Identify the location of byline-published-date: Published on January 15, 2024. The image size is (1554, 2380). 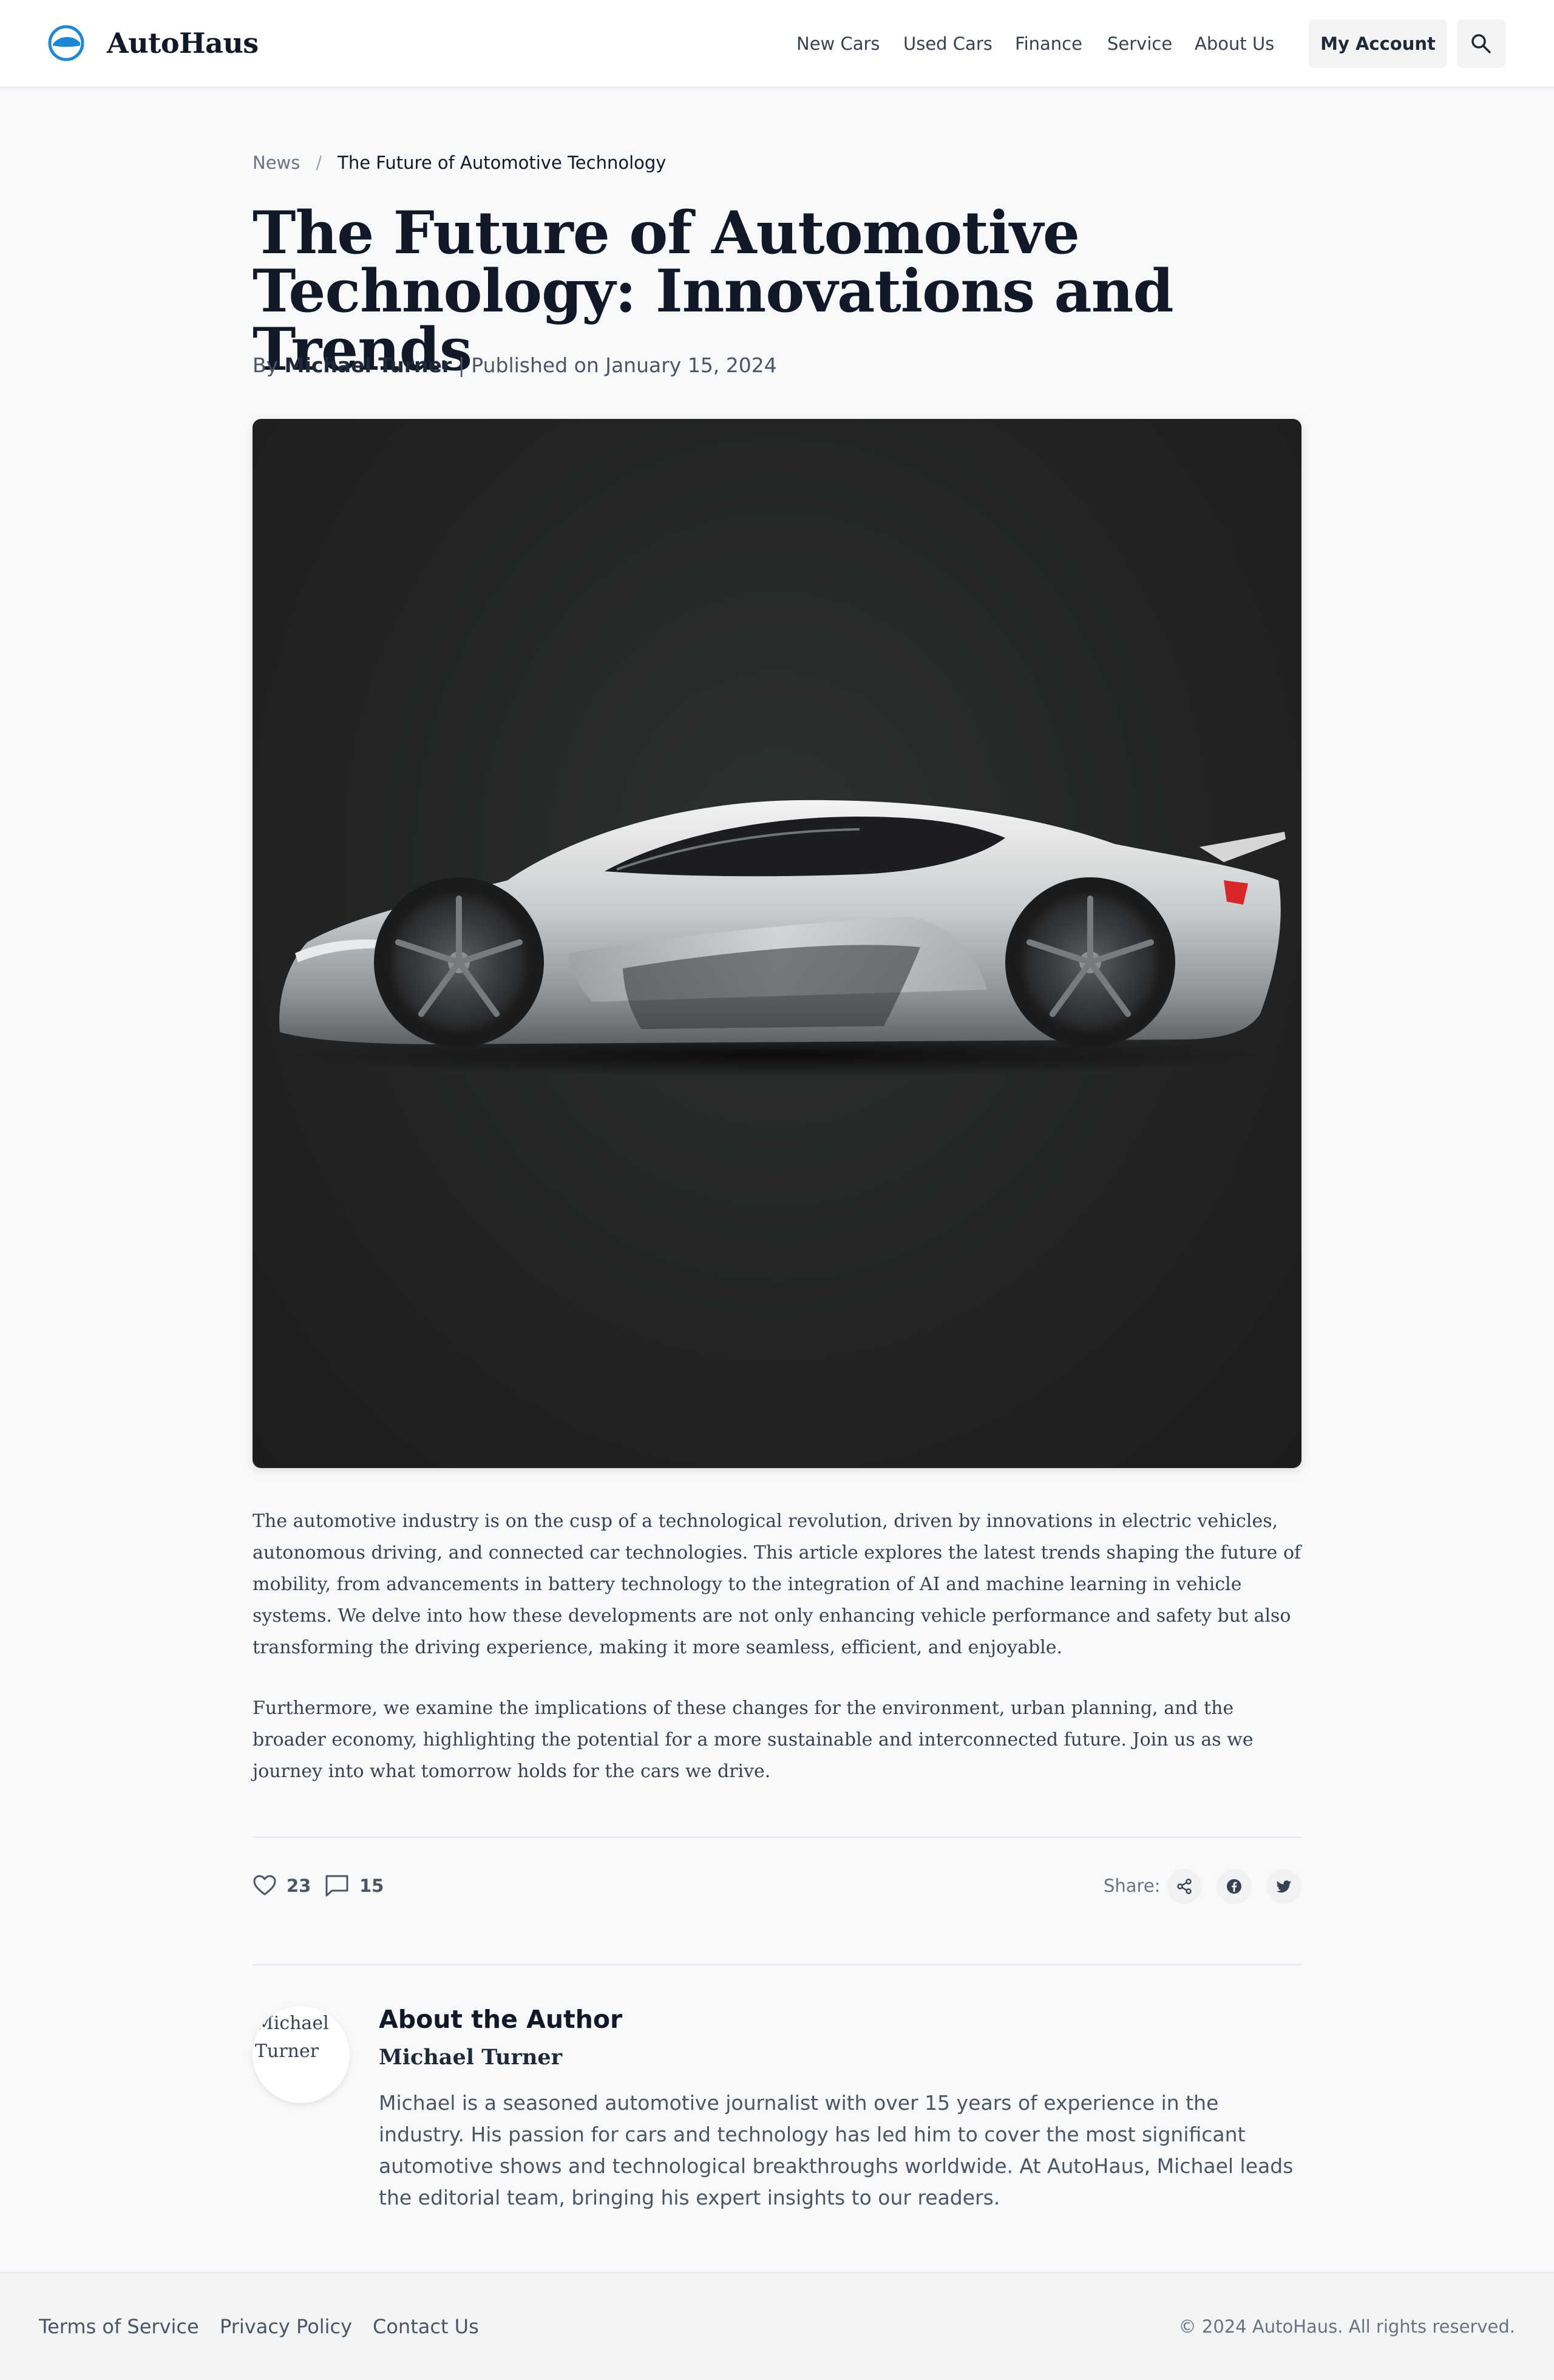
(624, 365).